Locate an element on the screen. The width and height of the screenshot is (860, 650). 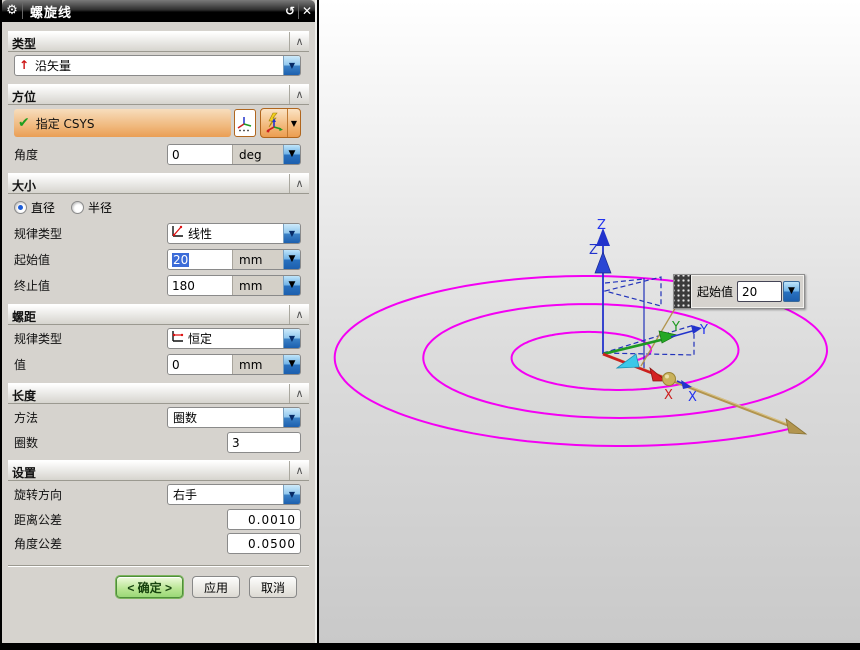
linear-law-icon is located at coordinates (177, 233).